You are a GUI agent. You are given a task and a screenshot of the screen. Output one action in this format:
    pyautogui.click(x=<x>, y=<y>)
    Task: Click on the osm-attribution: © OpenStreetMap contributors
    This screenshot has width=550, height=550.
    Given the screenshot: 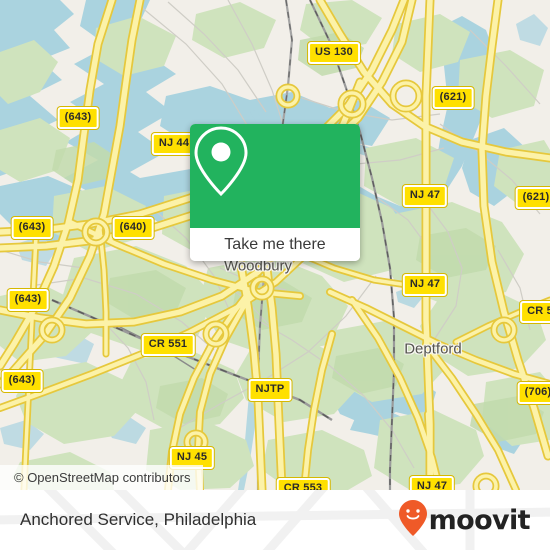 What is the action you would take?
    pyautogui.click(x=101, y=477)
    